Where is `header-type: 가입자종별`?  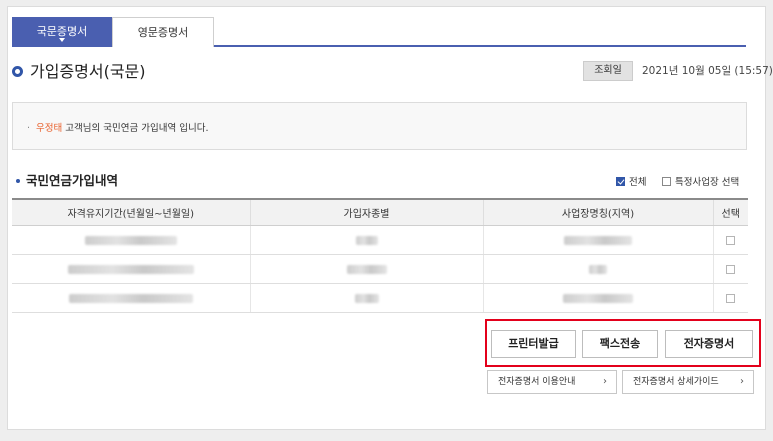
header-type: 가입자종별 is located at coordinates (366, 212).